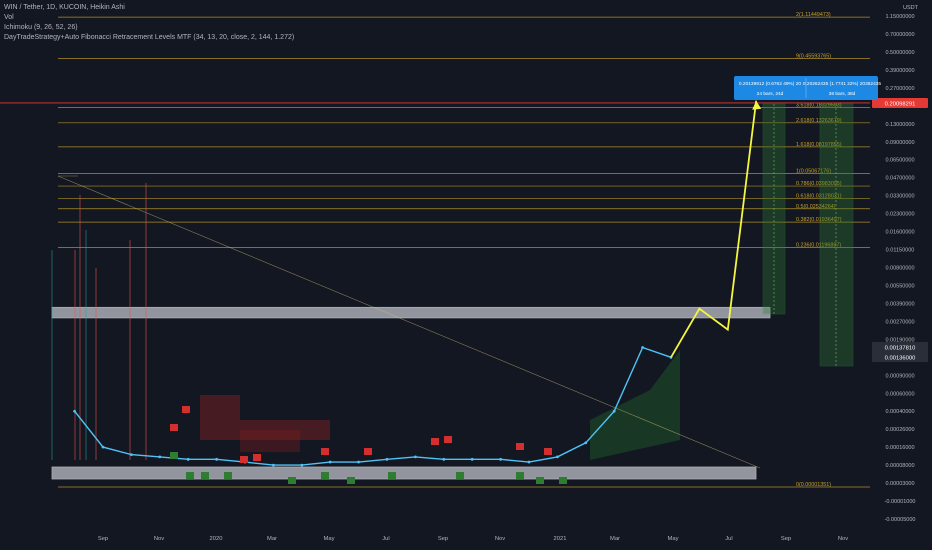 This screenshot has height=550, width=932. I want to click on projection-arrow, so click(716, 229).